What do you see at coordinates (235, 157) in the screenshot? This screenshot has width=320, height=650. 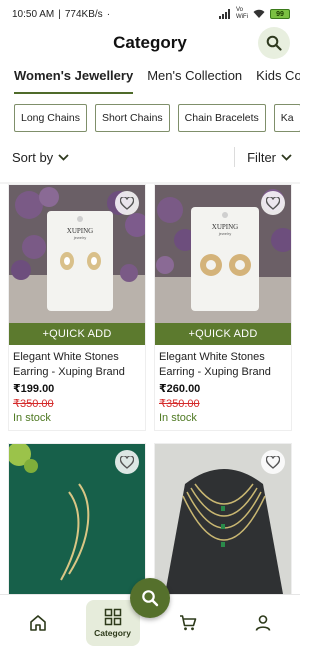 I see `divider` at bounding box center [235, 157].